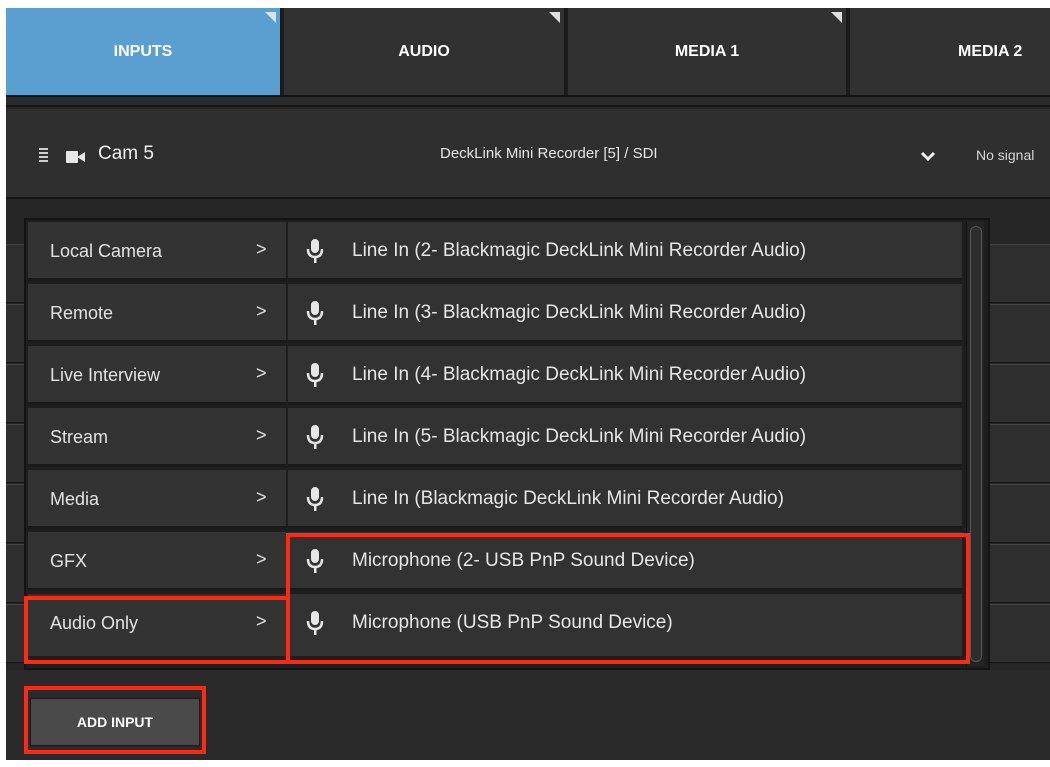 The width and height of the screenshot is (1050, 767). Describe the element at coordinates (43, 155) in the screenshot. I see `drag-handle-icon` at that location.